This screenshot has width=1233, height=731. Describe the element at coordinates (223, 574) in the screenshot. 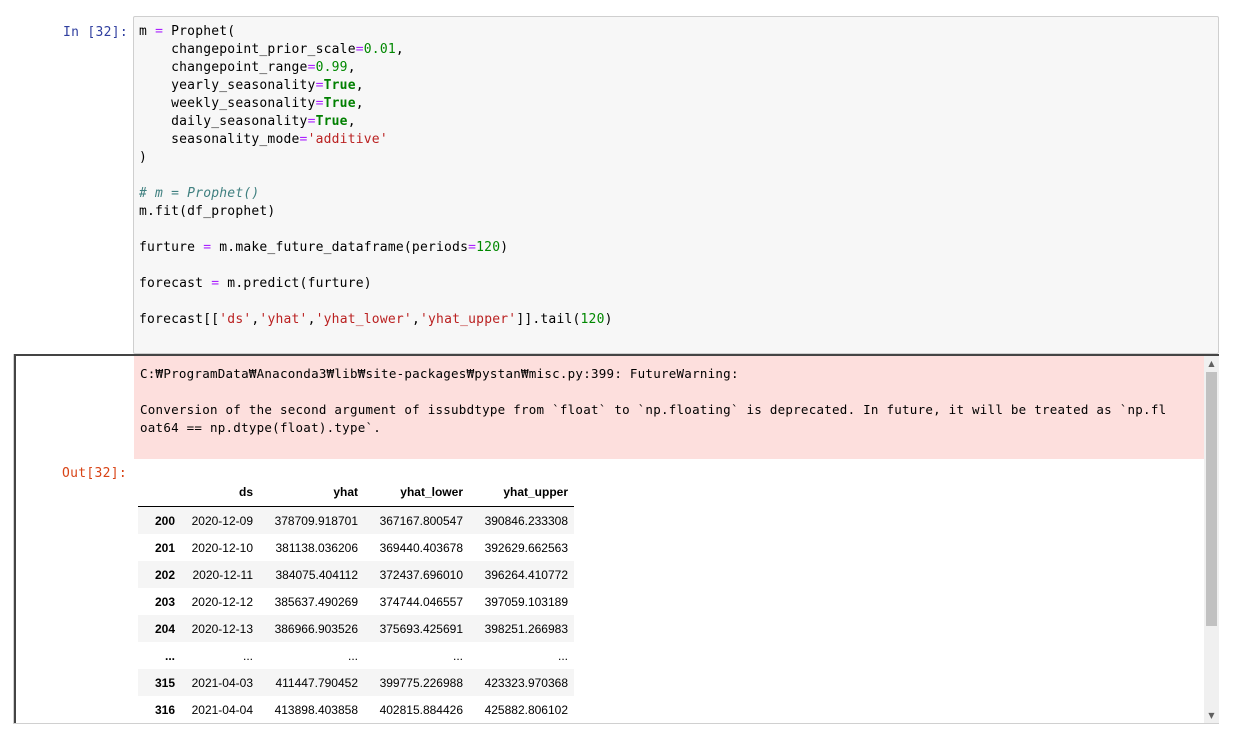

I see `cell-ds: 2020-12-11` at that location.